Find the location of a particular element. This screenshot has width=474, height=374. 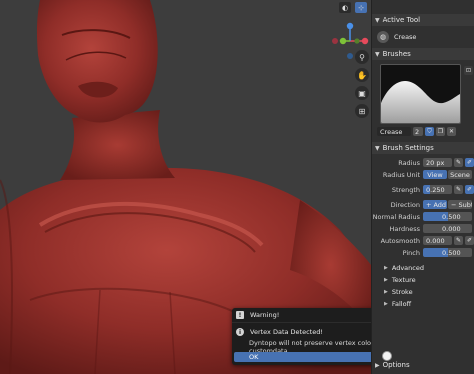

ok-button: OK is located at coordinates (302, 357).